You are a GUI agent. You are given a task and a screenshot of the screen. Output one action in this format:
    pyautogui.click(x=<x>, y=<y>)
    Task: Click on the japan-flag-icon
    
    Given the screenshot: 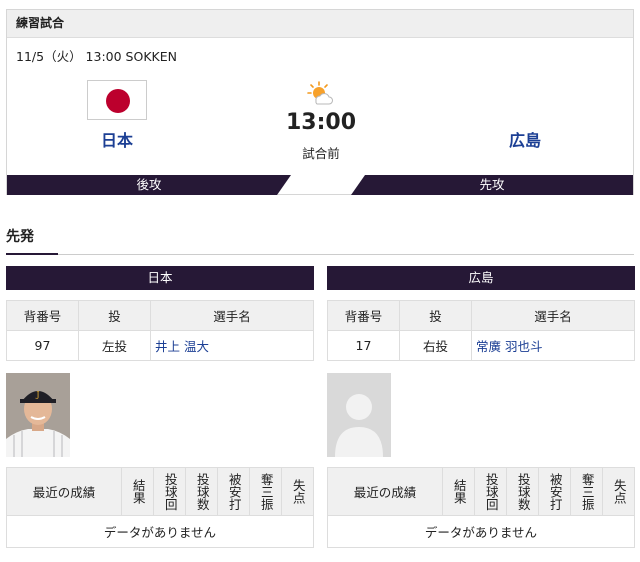 What is the action you would take?
    pyautogui.click(x=117, y=100)
    